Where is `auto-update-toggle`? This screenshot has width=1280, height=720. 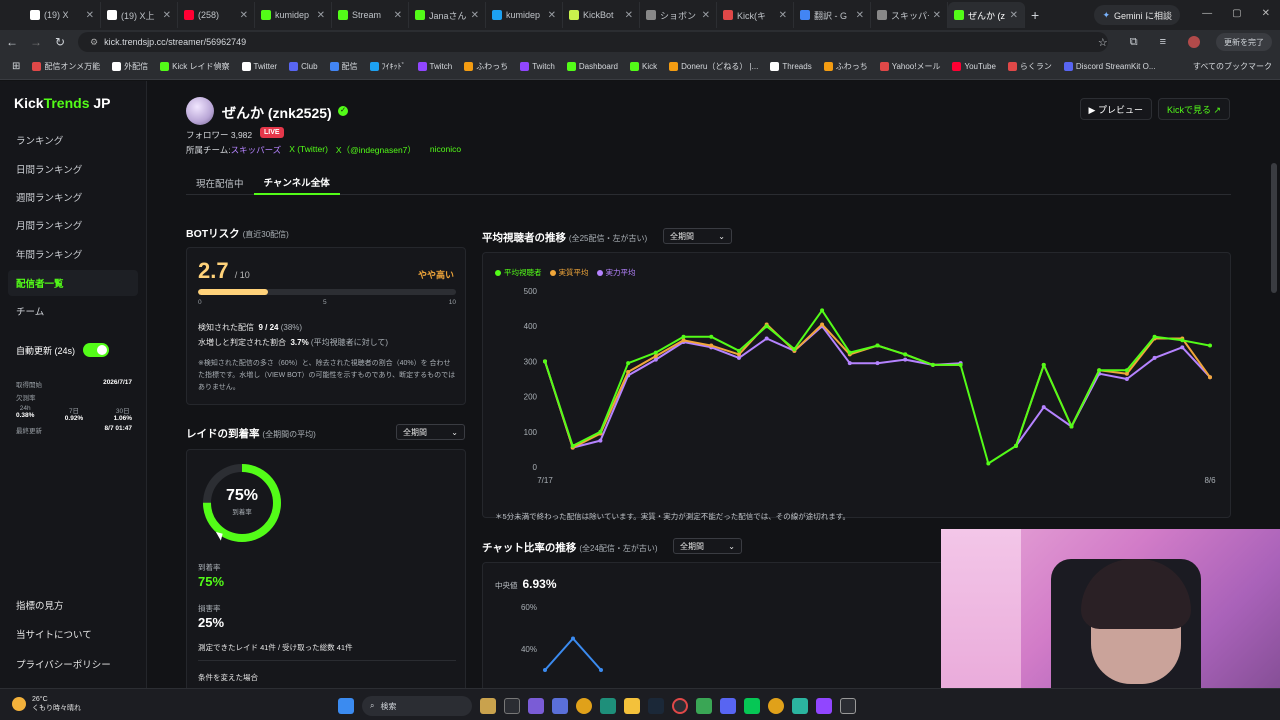 auto-update-toggle is located at coordinates (96, 350).